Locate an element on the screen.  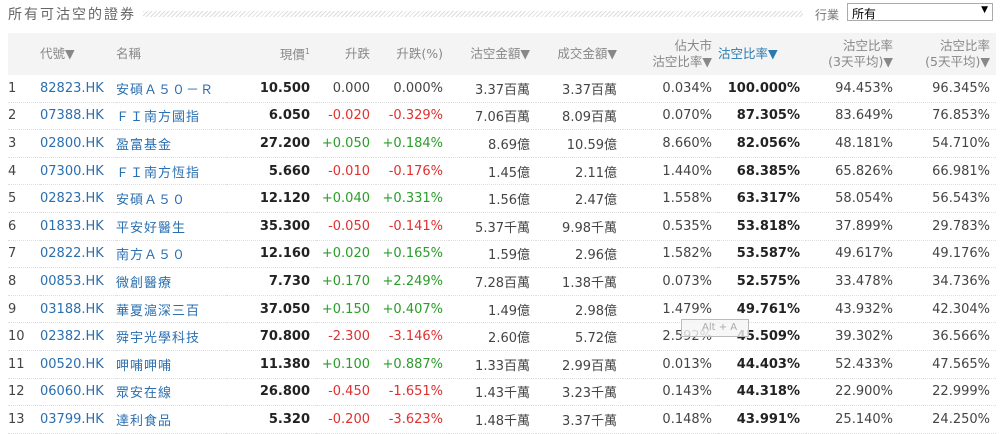
stock-name-link: 微創醫療 is located at coordinates (171, 281).